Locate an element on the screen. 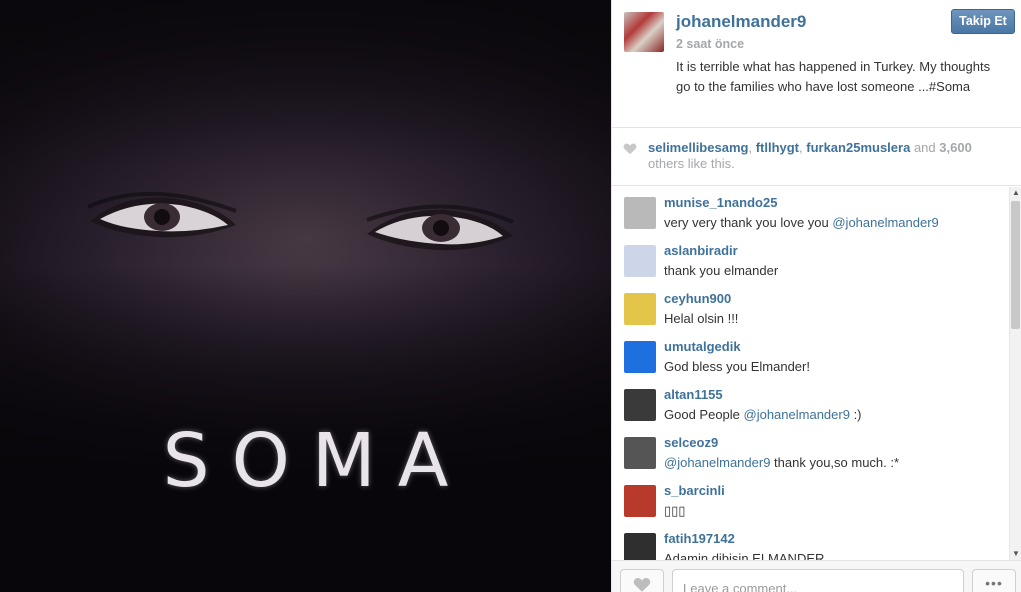 The width and height of the screenshot is (1021, 592). author-avatar is located at coordinates (644, 32).